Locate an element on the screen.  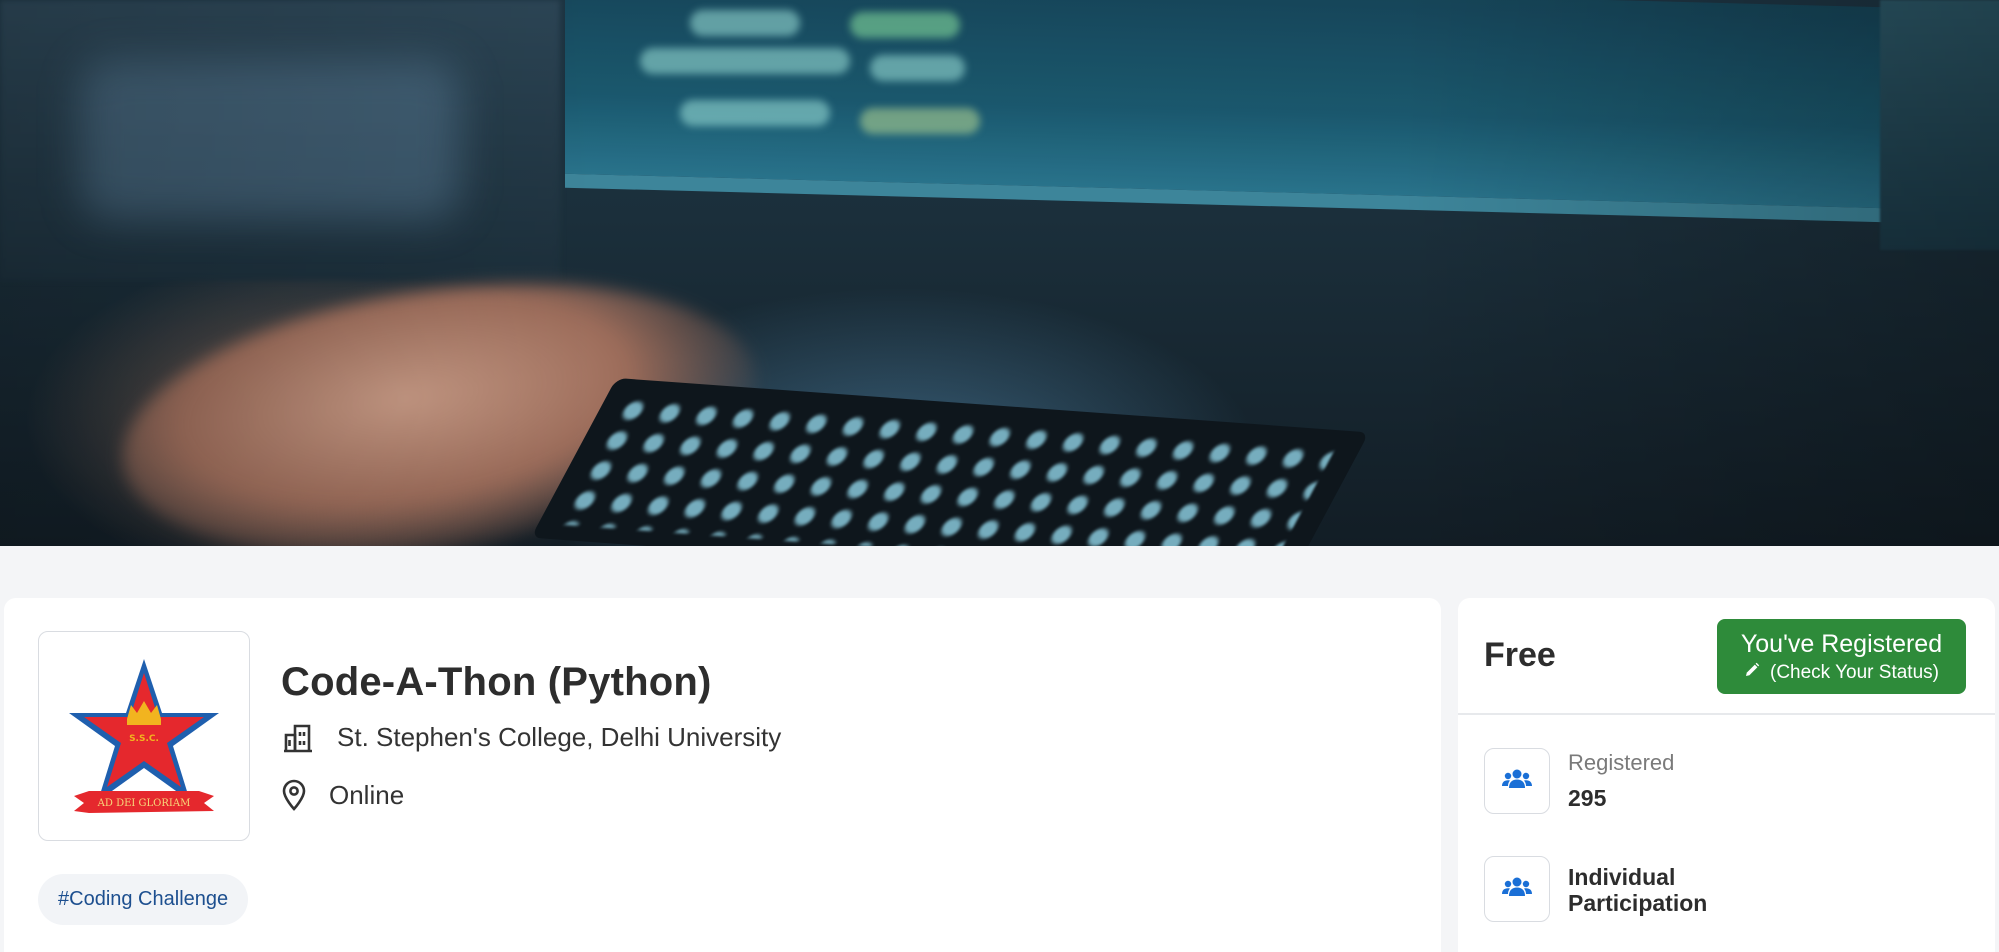
register-button-label: You've Registered is located at coordinates (1841, 643).